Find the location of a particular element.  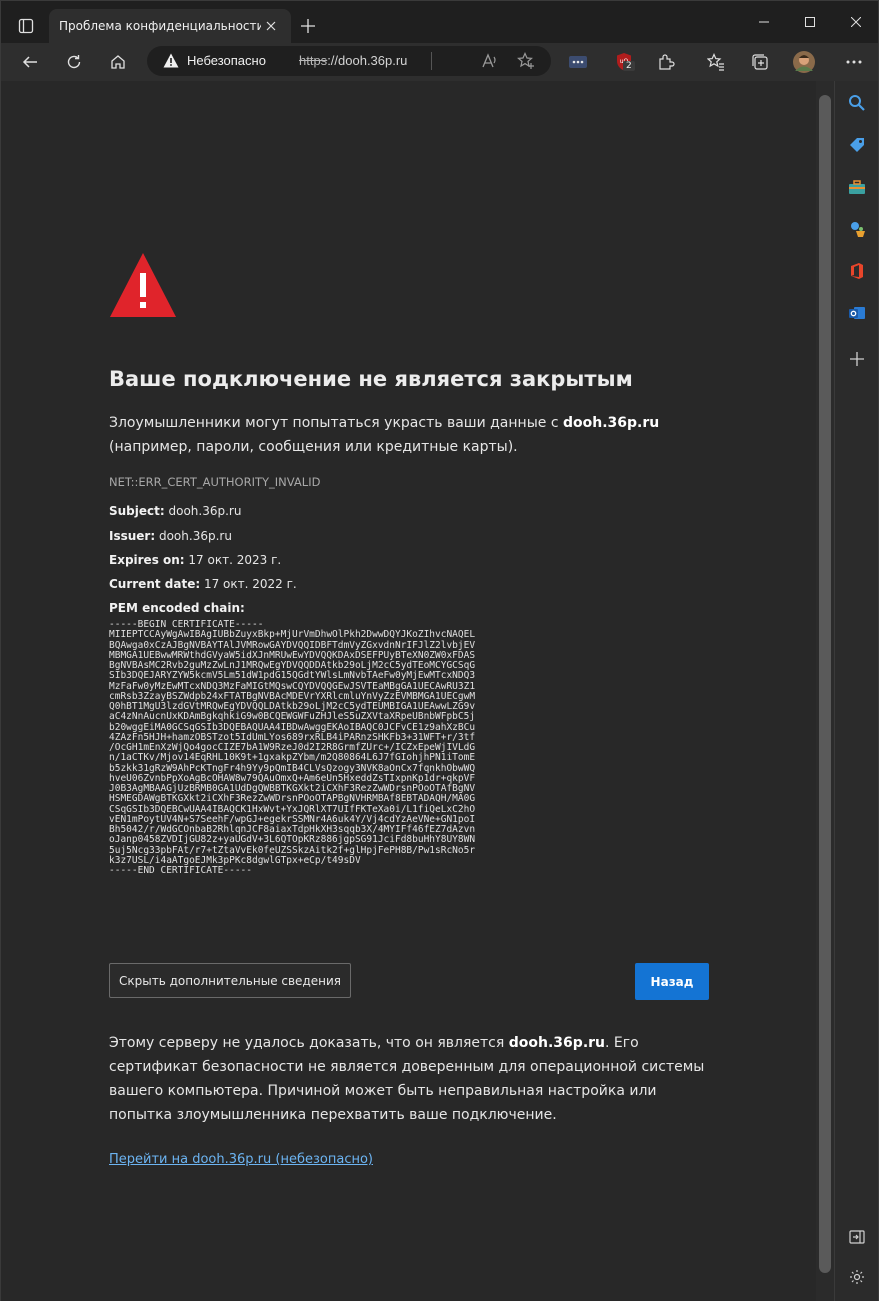

maximize-icon is located at coordinates (810, 22).